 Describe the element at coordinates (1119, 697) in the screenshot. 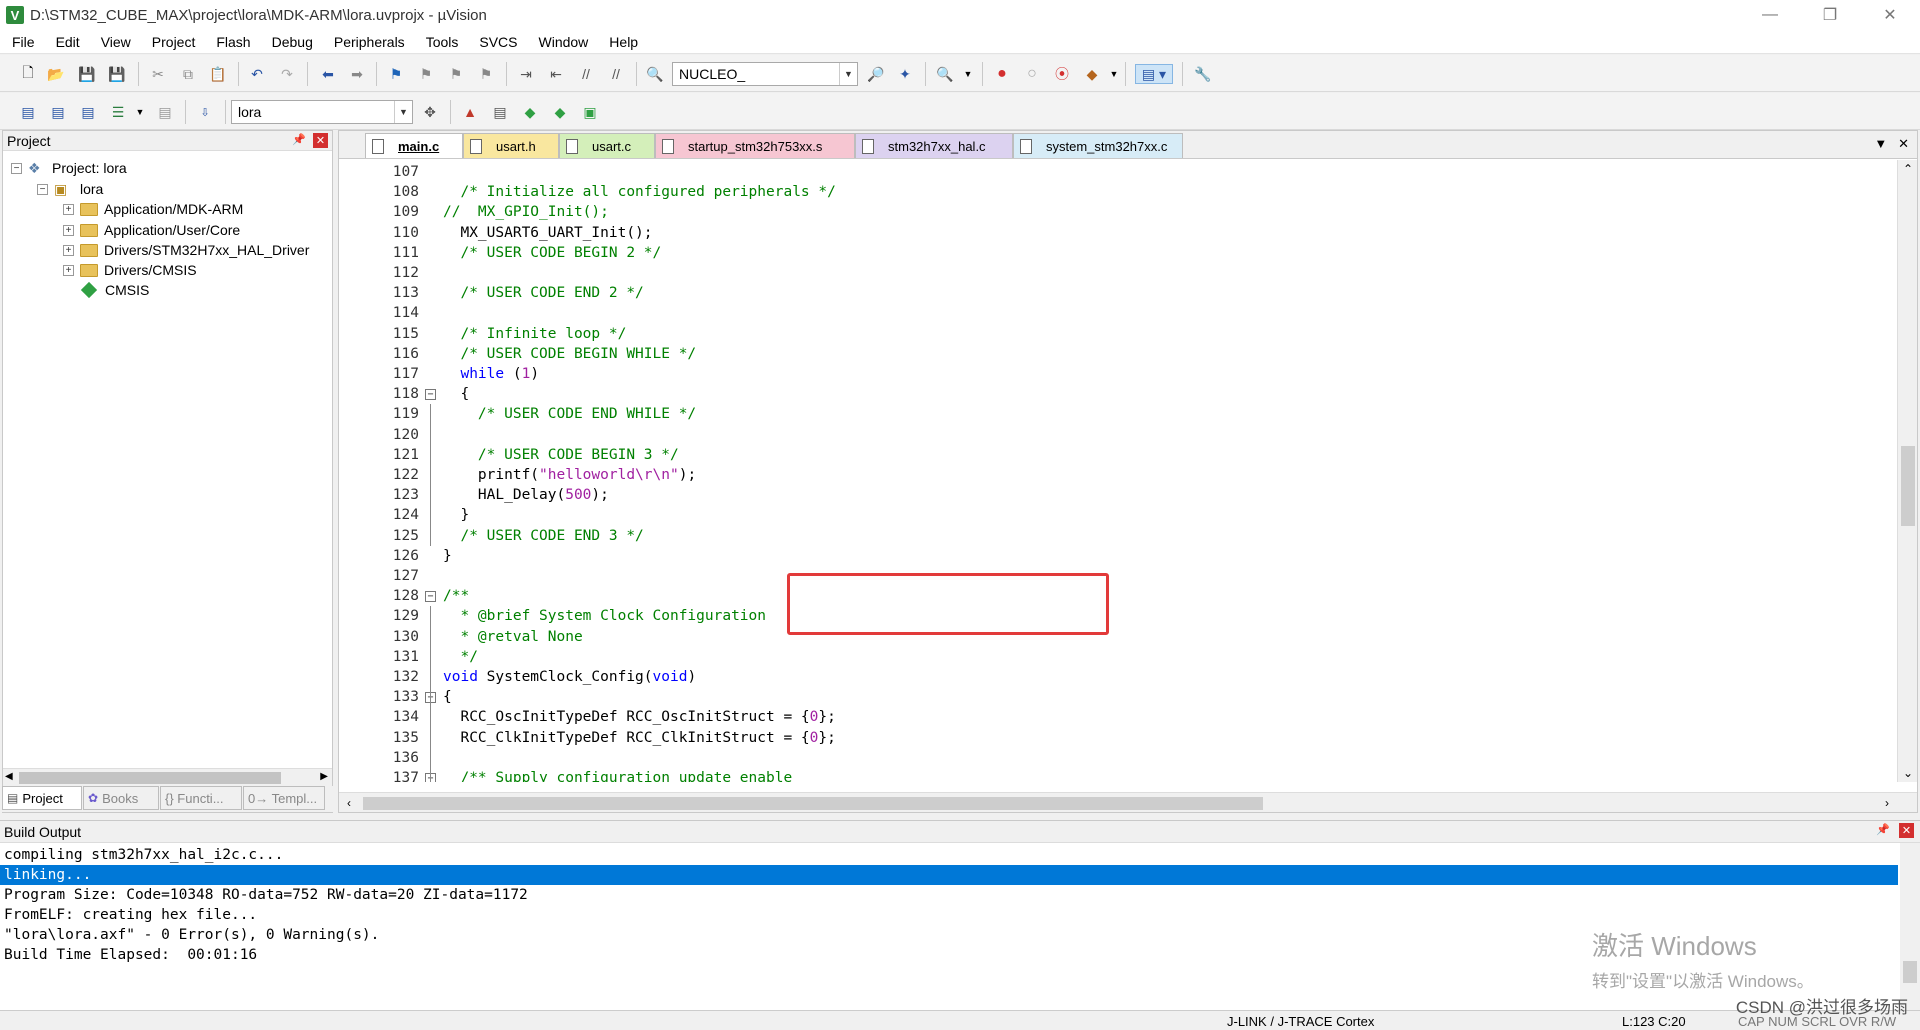

I see `code-line: 133−{` at that location.